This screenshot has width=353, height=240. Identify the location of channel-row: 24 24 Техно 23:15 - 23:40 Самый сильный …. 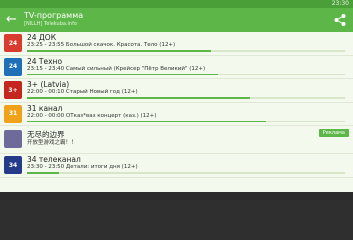
(176, 67).